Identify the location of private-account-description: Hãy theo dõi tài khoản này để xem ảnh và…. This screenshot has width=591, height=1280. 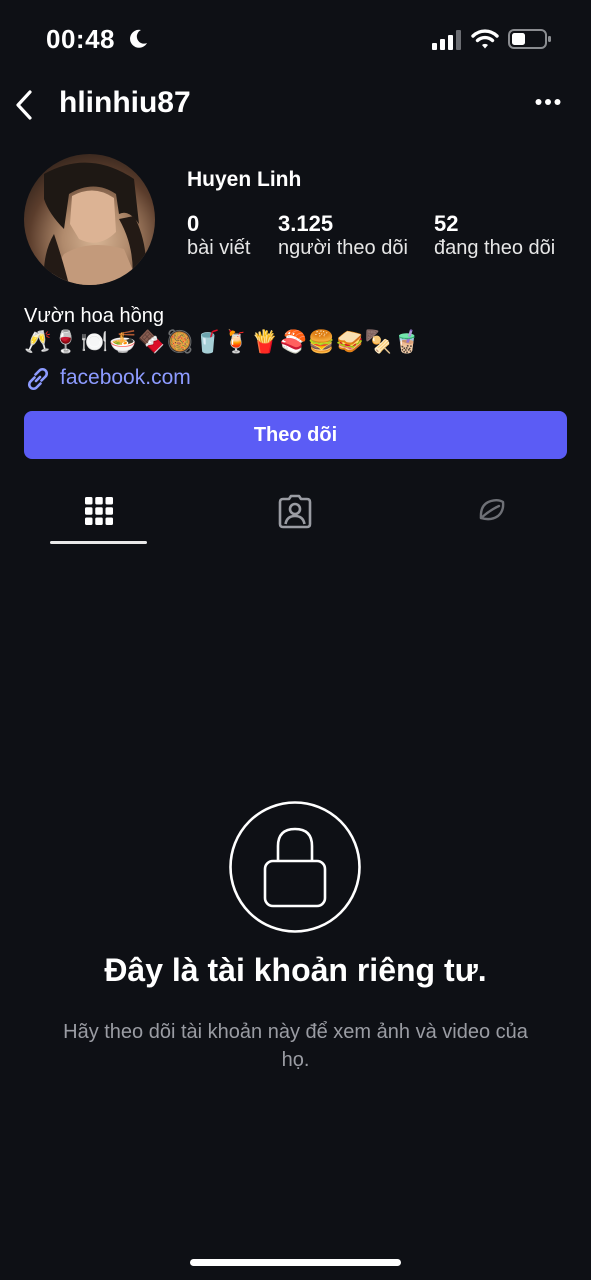
(295, 1046).